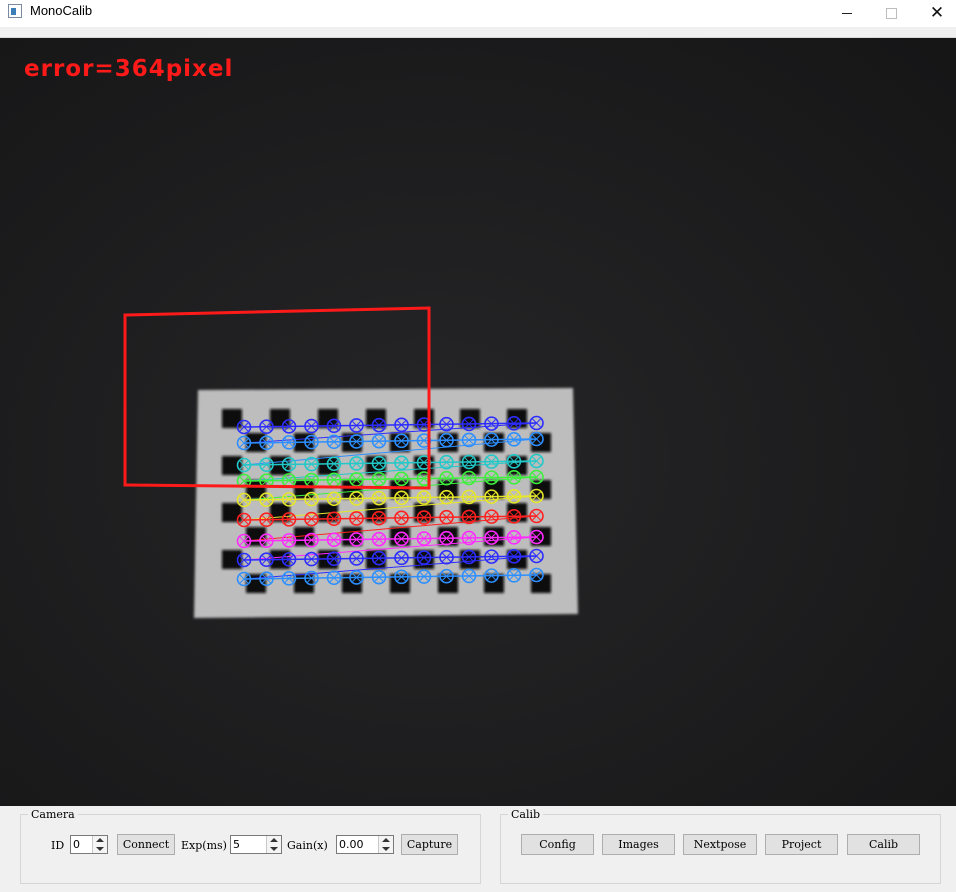  Describe the element at coordinates (638, 844) in the screenshot. I see `images-button: Images` at that location.